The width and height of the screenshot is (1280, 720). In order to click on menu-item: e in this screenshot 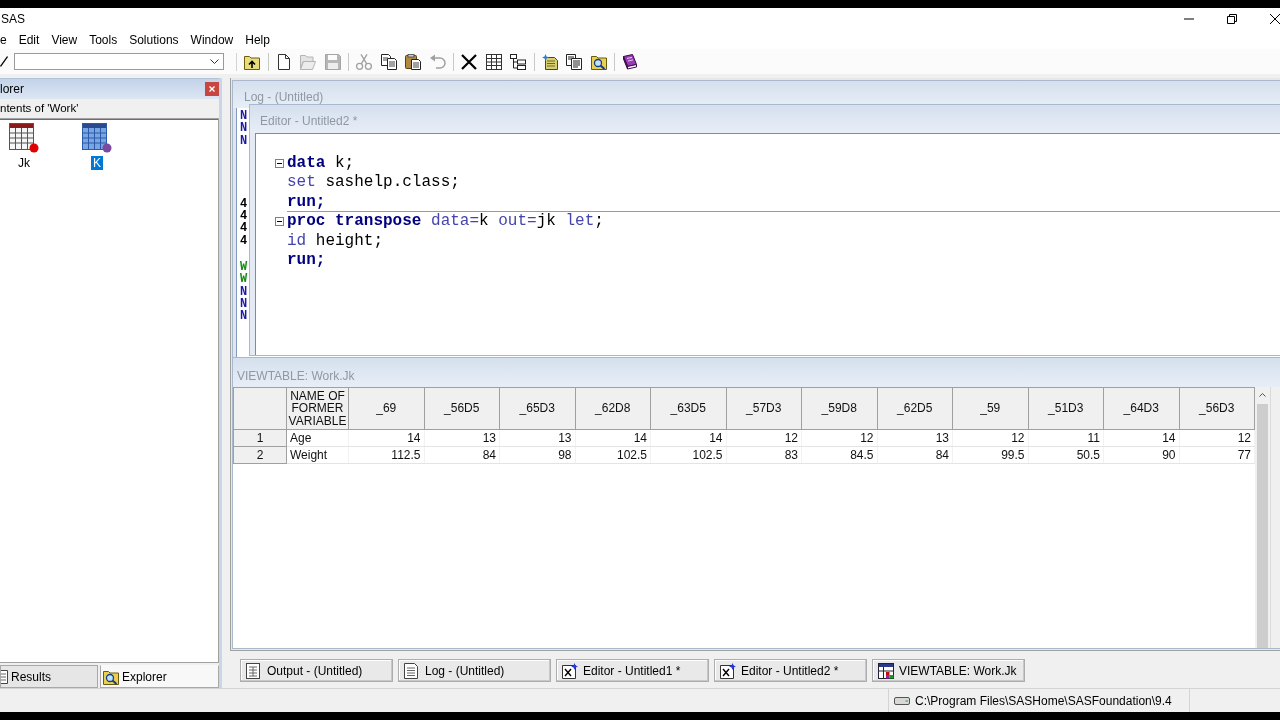, I will do `click(6, 39)`.